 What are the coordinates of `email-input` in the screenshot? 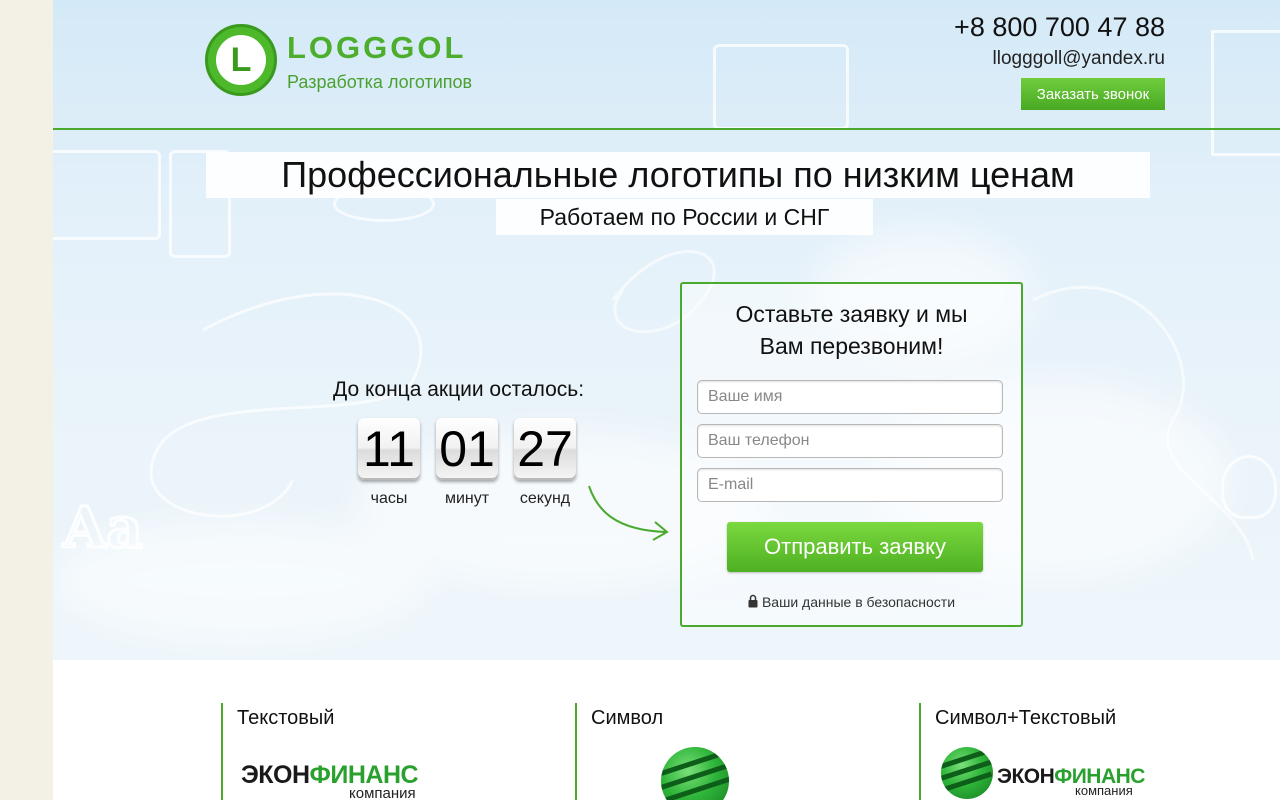 It's located at (850, 485).